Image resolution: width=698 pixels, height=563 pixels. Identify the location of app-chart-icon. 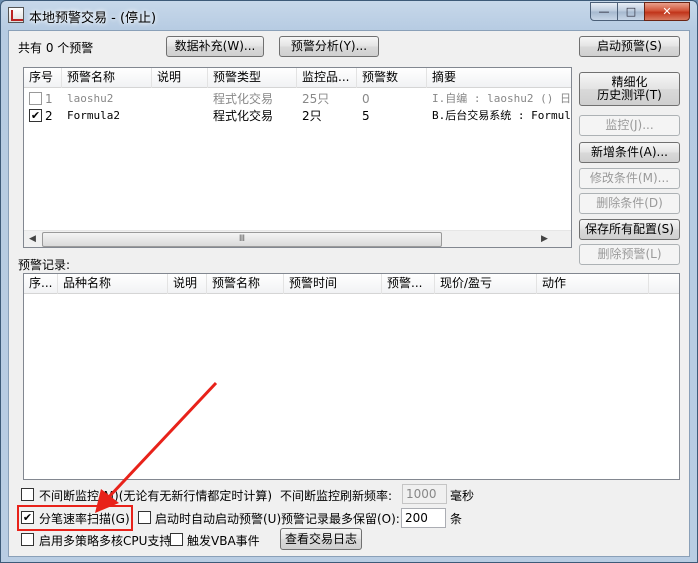
(16, 15).